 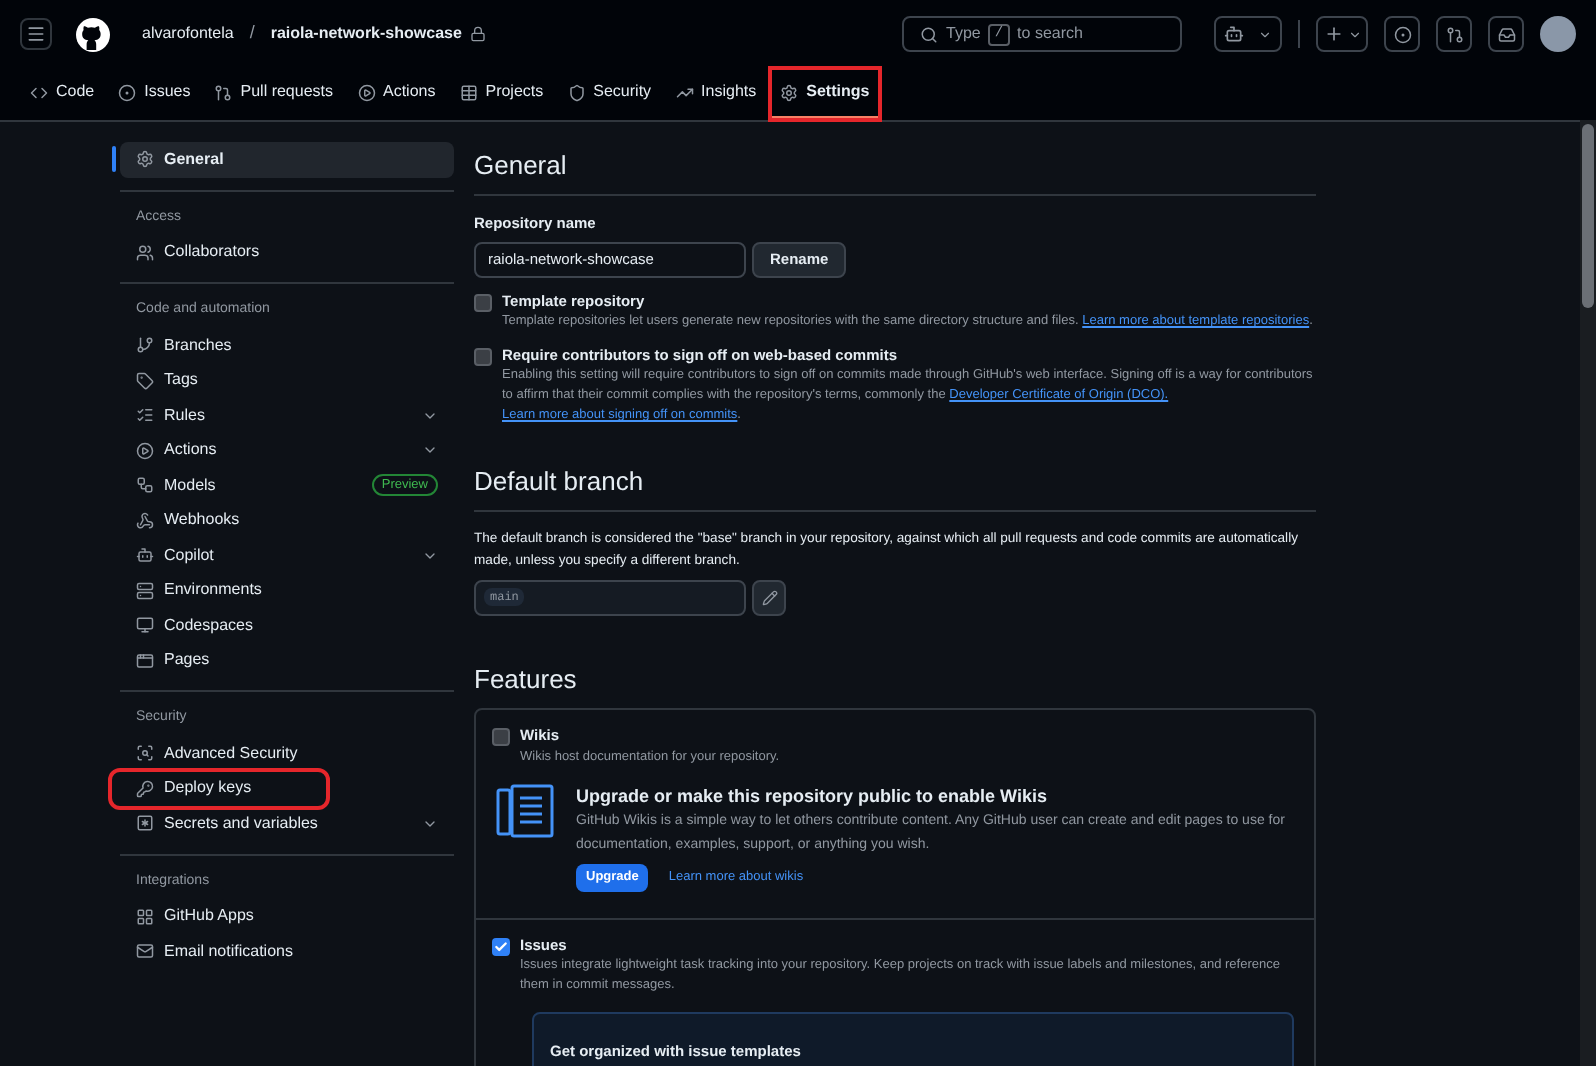 I want to click on copilot-button, so click(x=1248, y=34).